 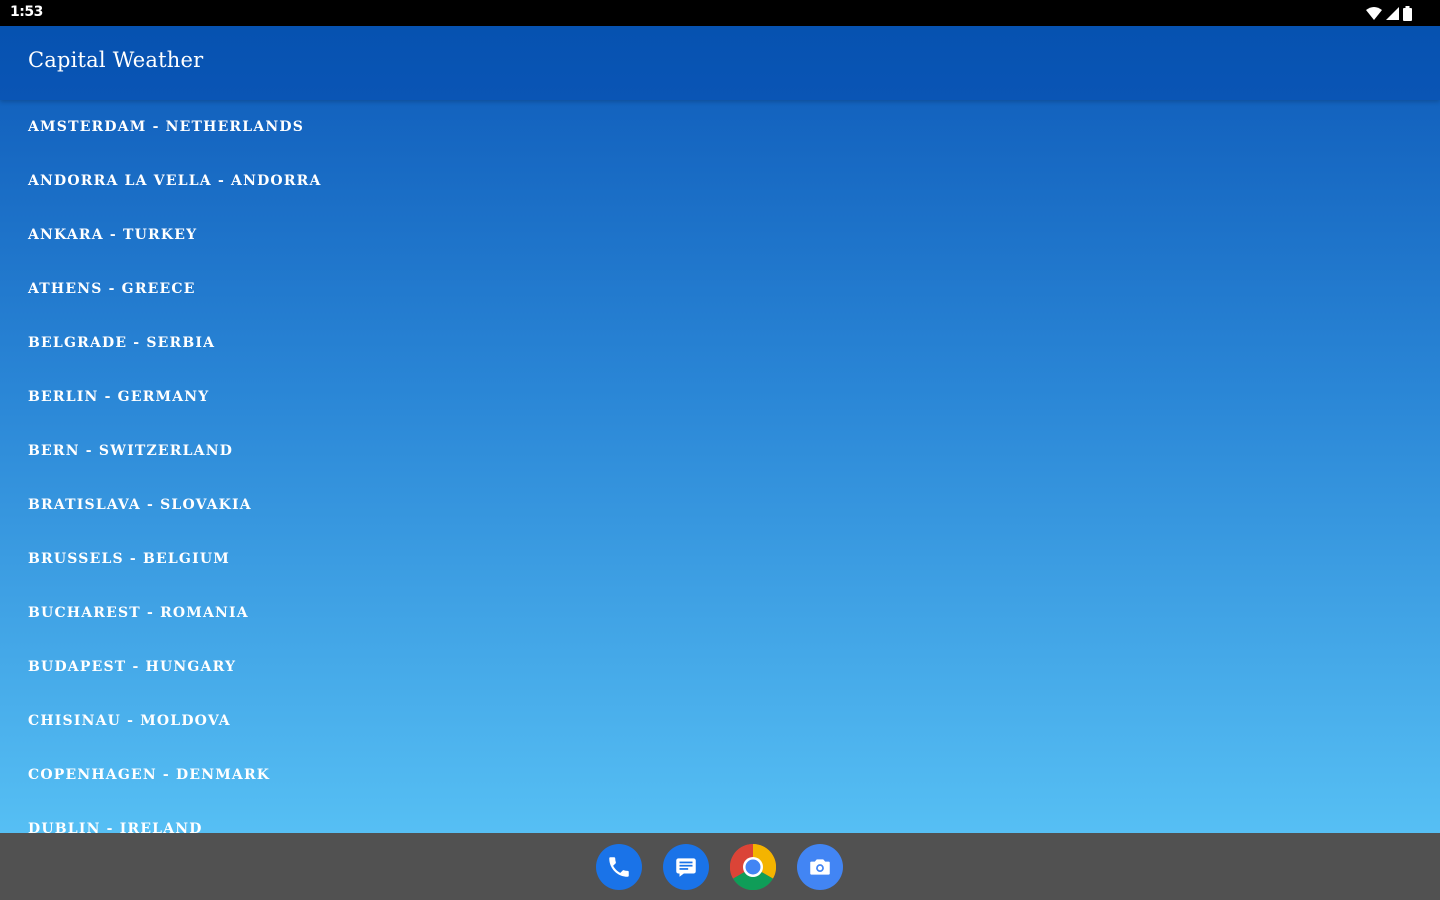 I want to click on status-icons, so click(x=1389, y=13).